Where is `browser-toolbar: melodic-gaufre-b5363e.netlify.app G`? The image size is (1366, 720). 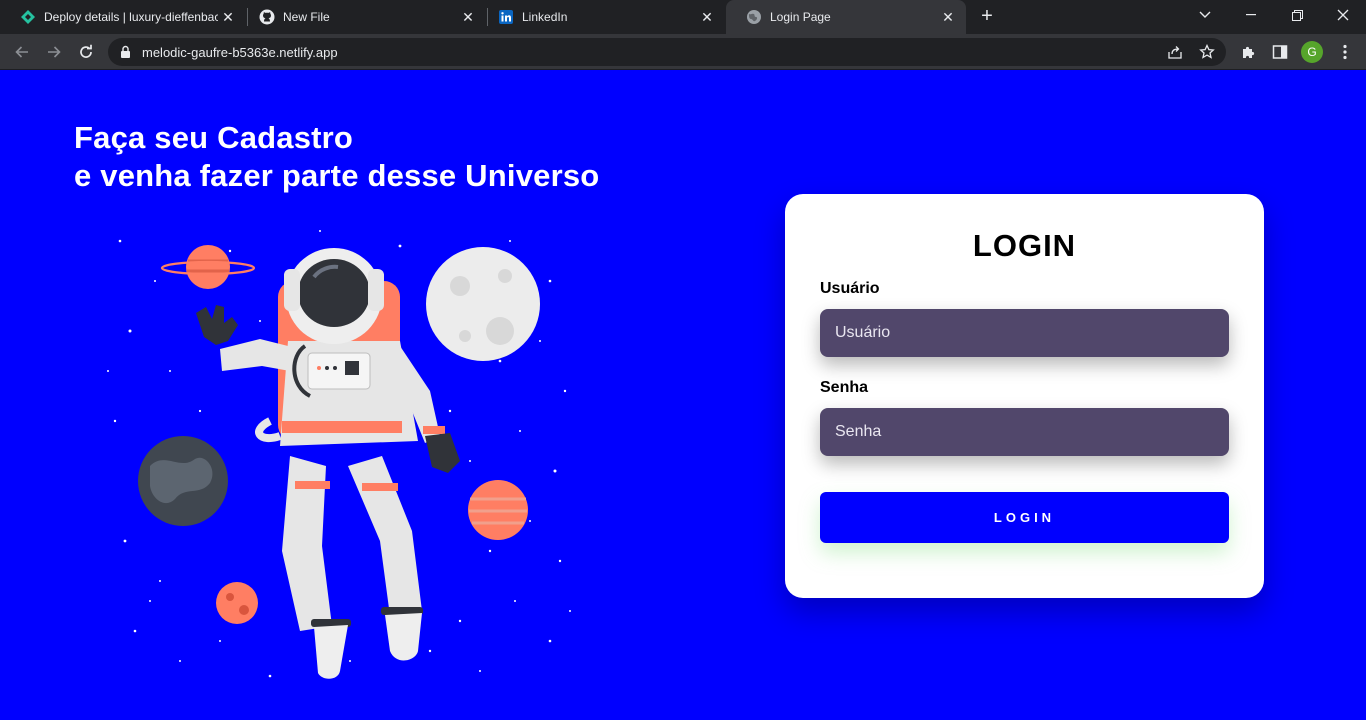 browser-toolbar: melodic-gaufre-b5363e.netlify.app G is located at coordinates (683, 52).